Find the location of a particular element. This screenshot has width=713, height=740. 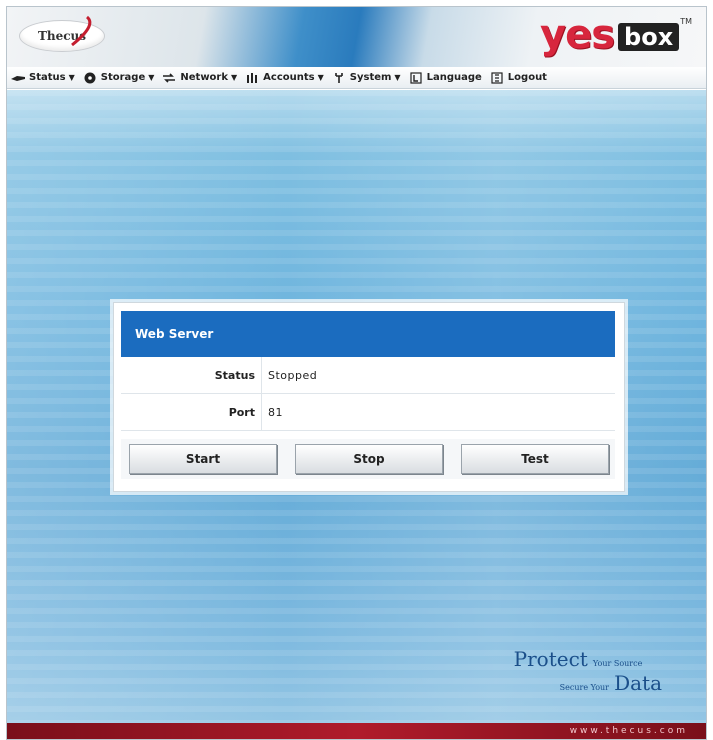

menu-status-label: Status is located at coordinates (47, 77).